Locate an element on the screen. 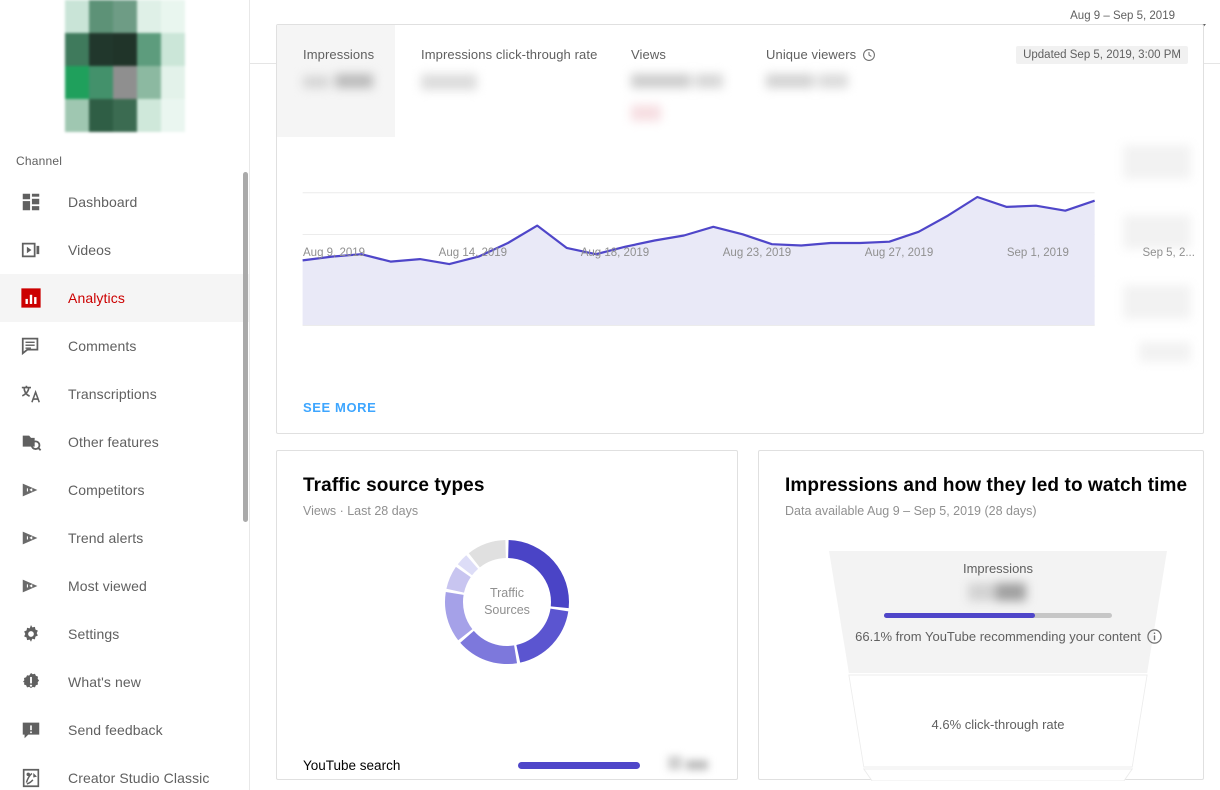  clock-icon is located at coordinates (869, 55).